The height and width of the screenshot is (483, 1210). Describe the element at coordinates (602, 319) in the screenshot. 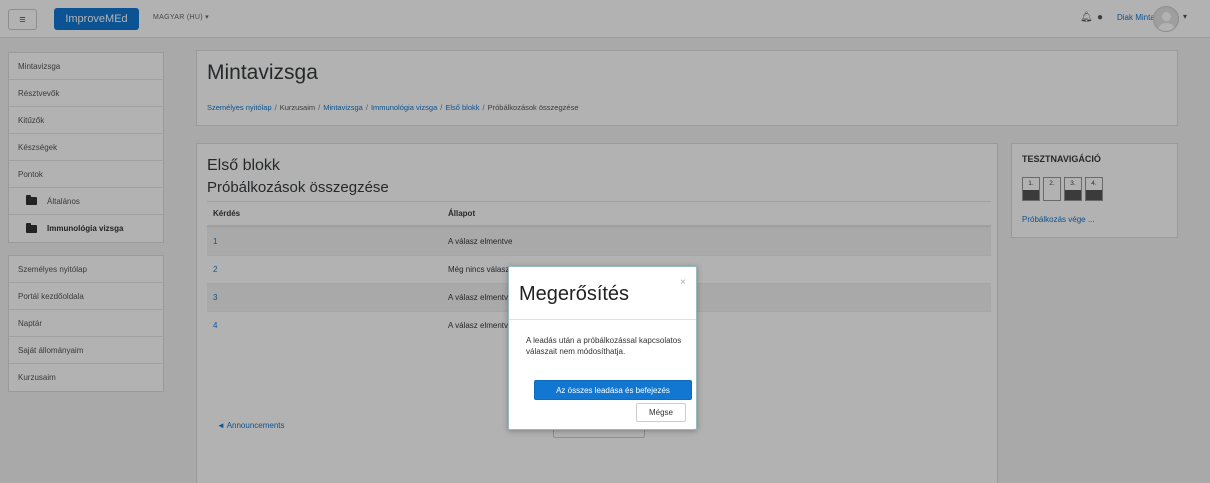

I see `dialog-divider` at that location.